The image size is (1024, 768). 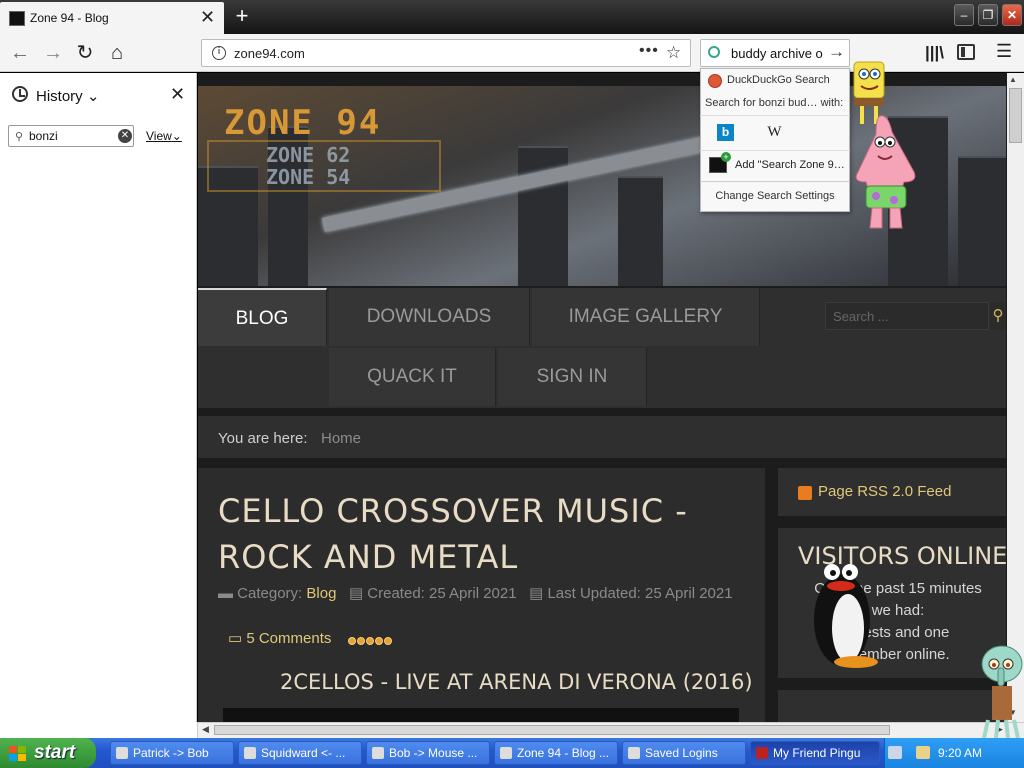 What do you see at coordinates (1012, 15) in the screenshot?
I see `close-window-button: ✕` at bounding box center [1012, 15].